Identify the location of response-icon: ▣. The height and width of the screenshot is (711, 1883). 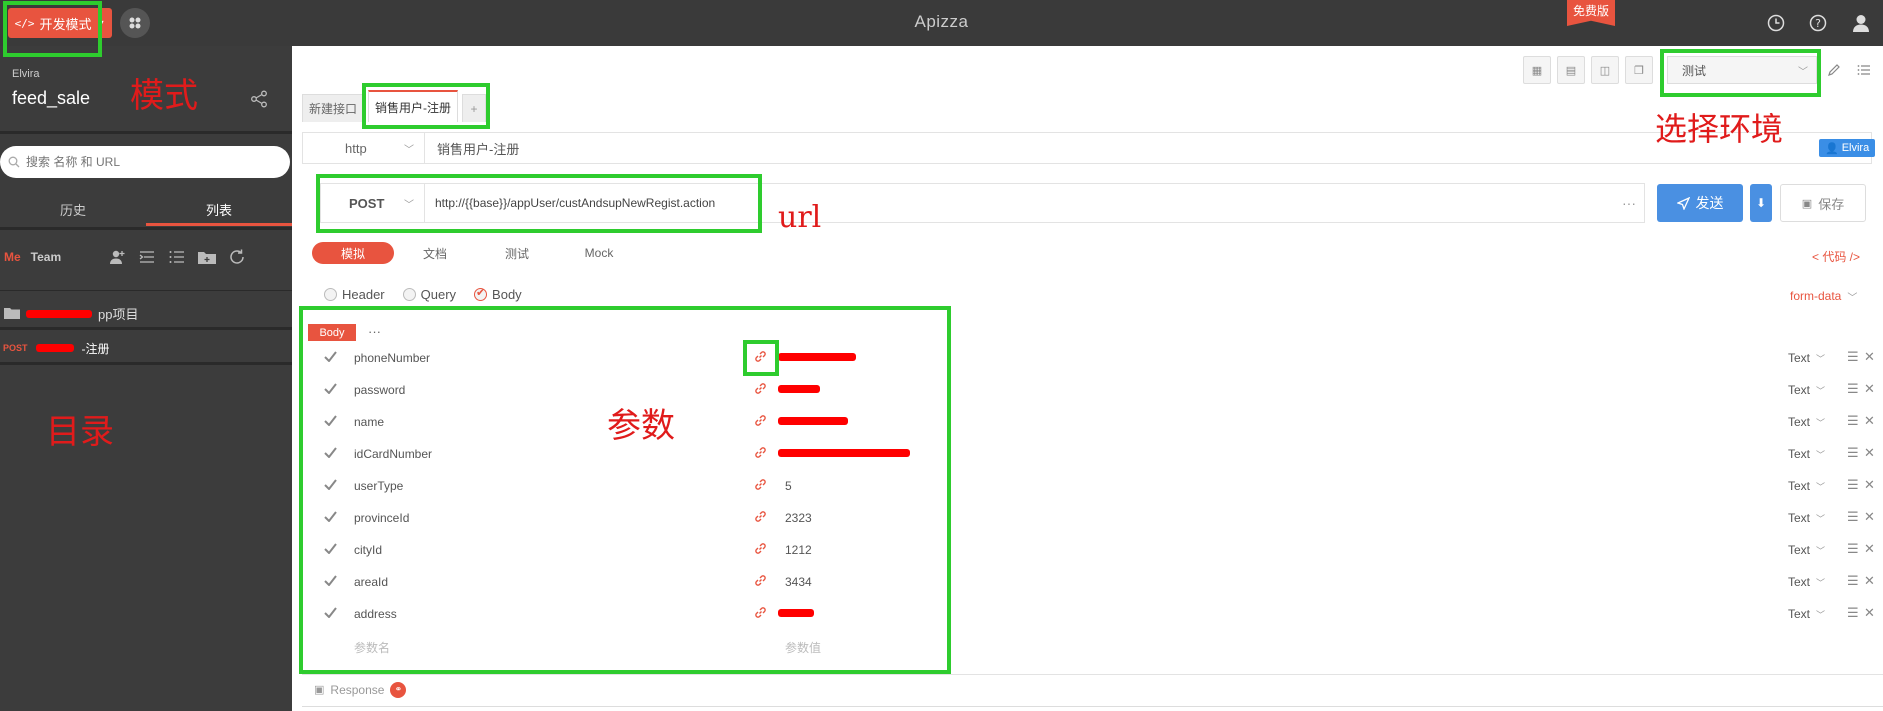
(319, 690).